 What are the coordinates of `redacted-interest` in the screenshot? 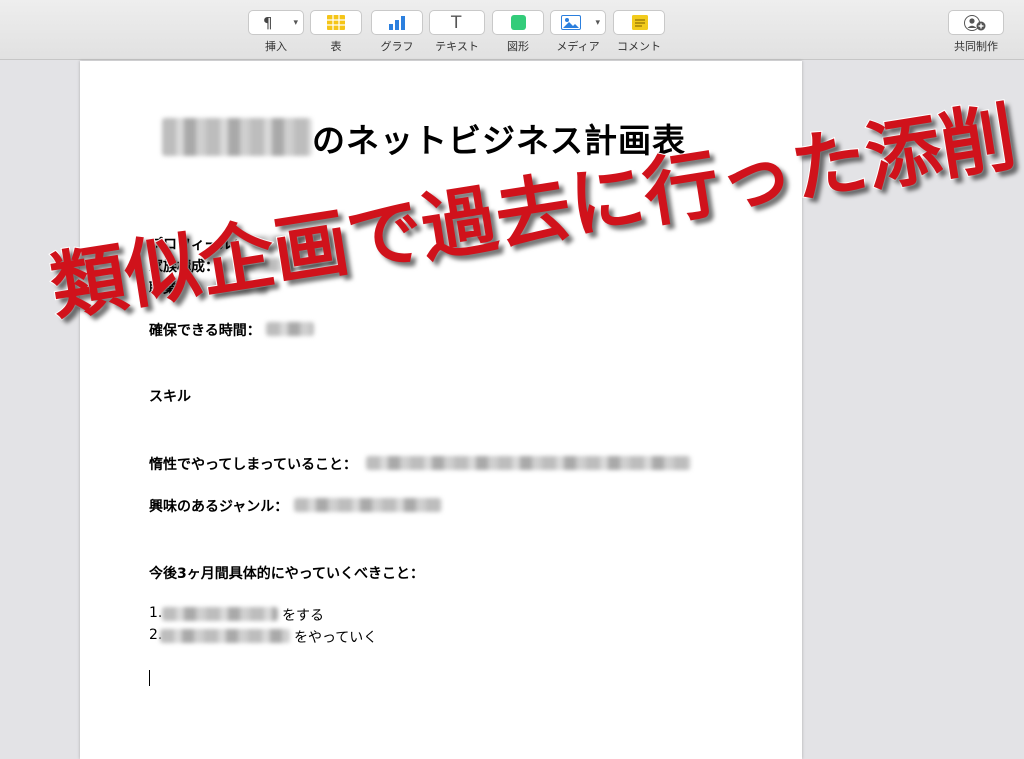 It's located at (368, 505).